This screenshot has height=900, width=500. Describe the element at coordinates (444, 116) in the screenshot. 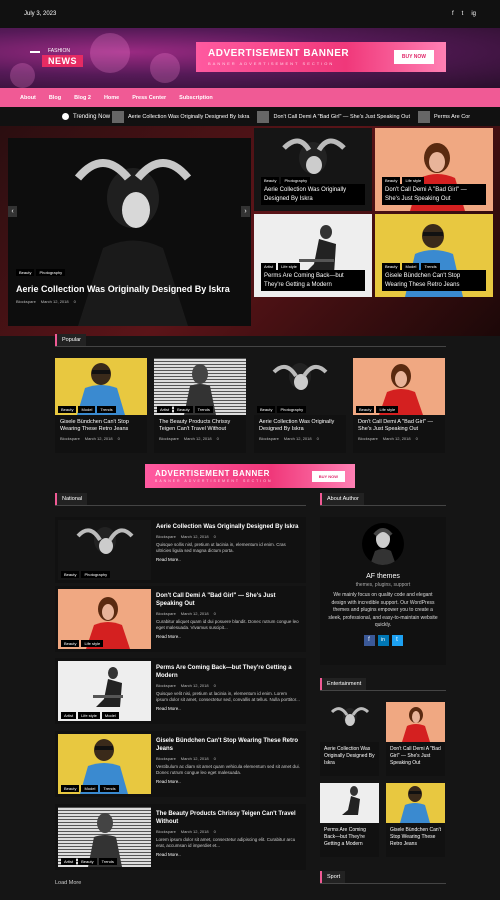

I see `trending-item: Perms Are Cor` at that location.